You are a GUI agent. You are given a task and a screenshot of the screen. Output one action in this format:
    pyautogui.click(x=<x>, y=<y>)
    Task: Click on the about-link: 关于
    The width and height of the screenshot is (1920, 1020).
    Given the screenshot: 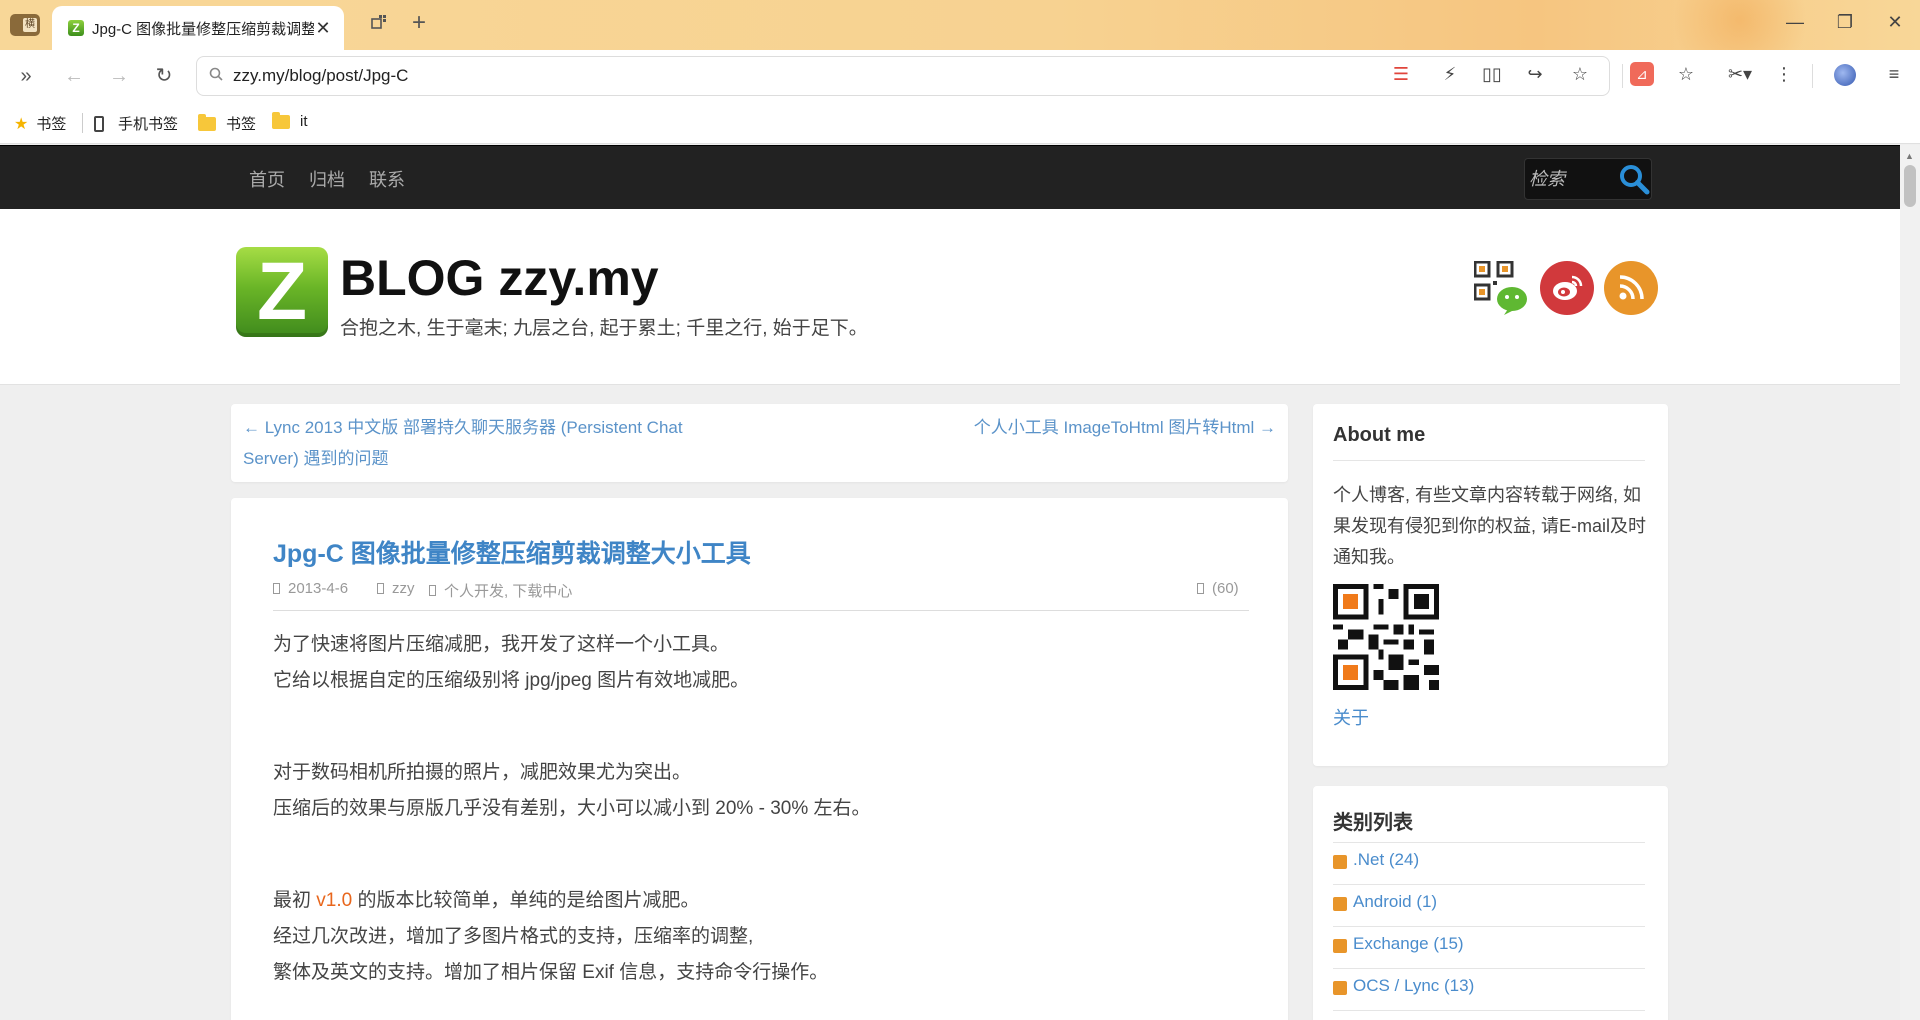 What is the action you would take?
    pyautogui.click(x=1351, y=717)
    